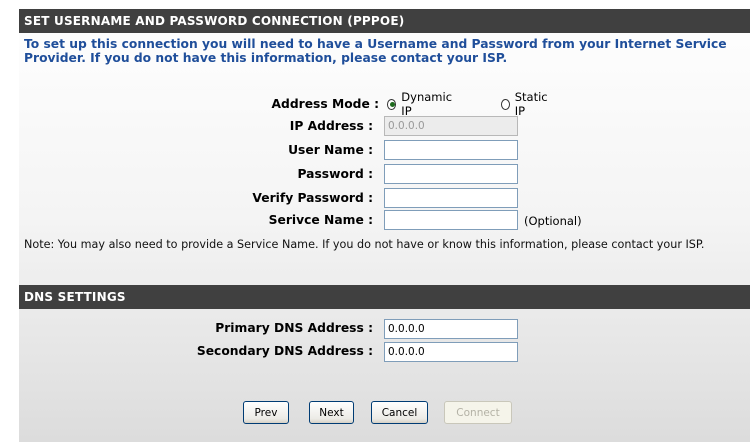 Image resolution: width=750 pixels, height=442 pixels. What do you see at coordinates (478, 412) in the screenshot?
I see `connect-button: Connect` at bounding box center [478, 412].